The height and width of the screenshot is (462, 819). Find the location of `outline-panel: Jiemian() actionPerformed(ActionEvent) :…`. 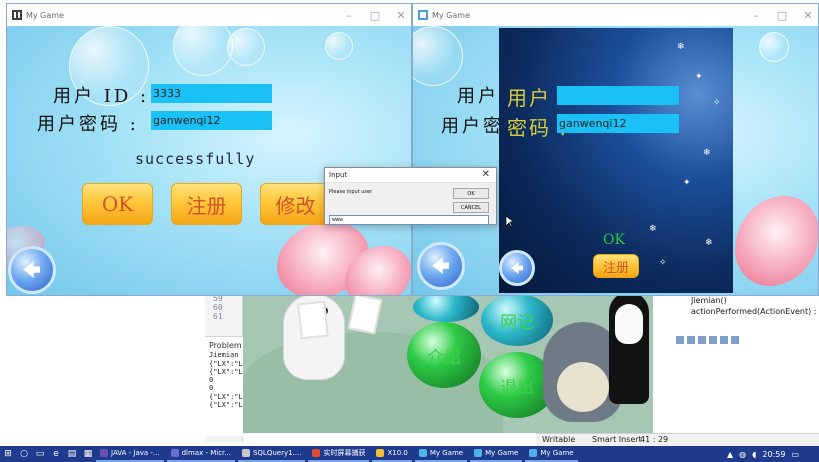

outline-panel: Jiemian() actionPerformed(ActionEvent) :… is located at coordinates (737, 362).